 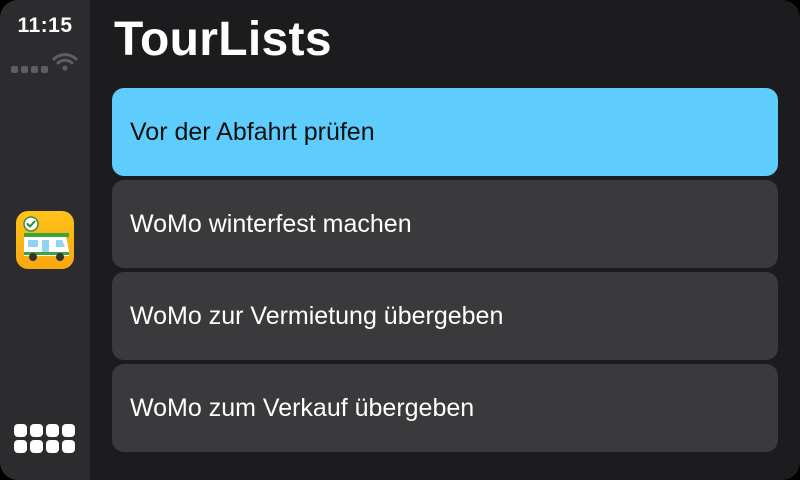 I want to click on camper-van-checklist-icon, so click(x=46, y=238).